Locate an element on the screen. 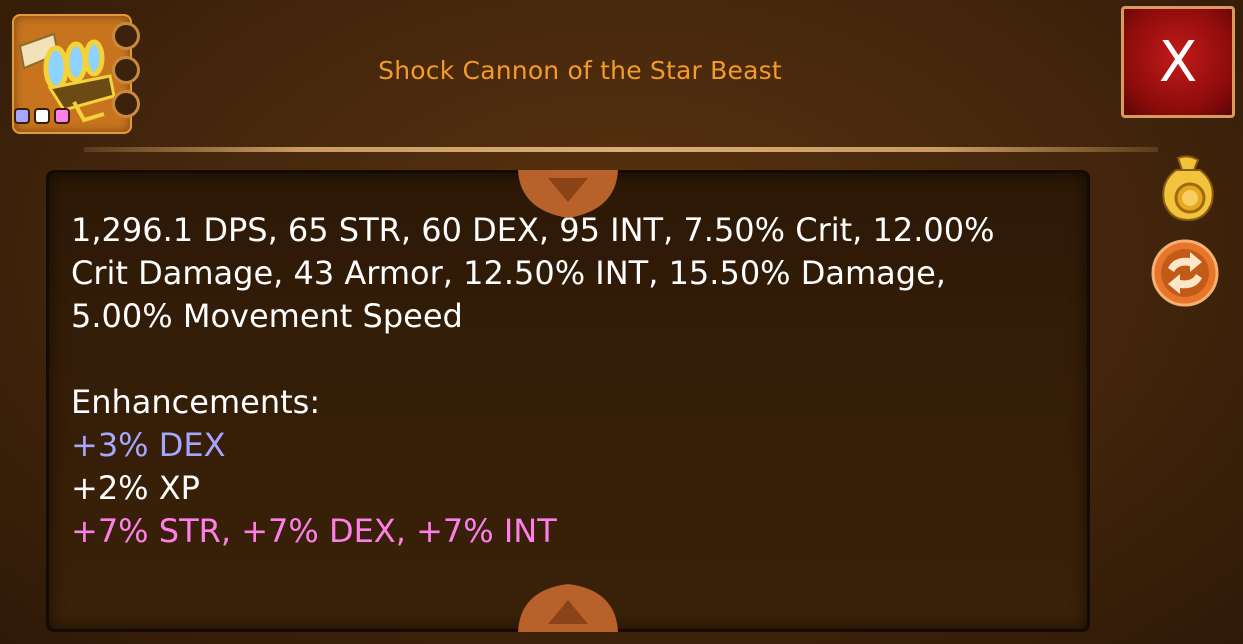  scroll-down-icon is located at coordinates (568, 194).